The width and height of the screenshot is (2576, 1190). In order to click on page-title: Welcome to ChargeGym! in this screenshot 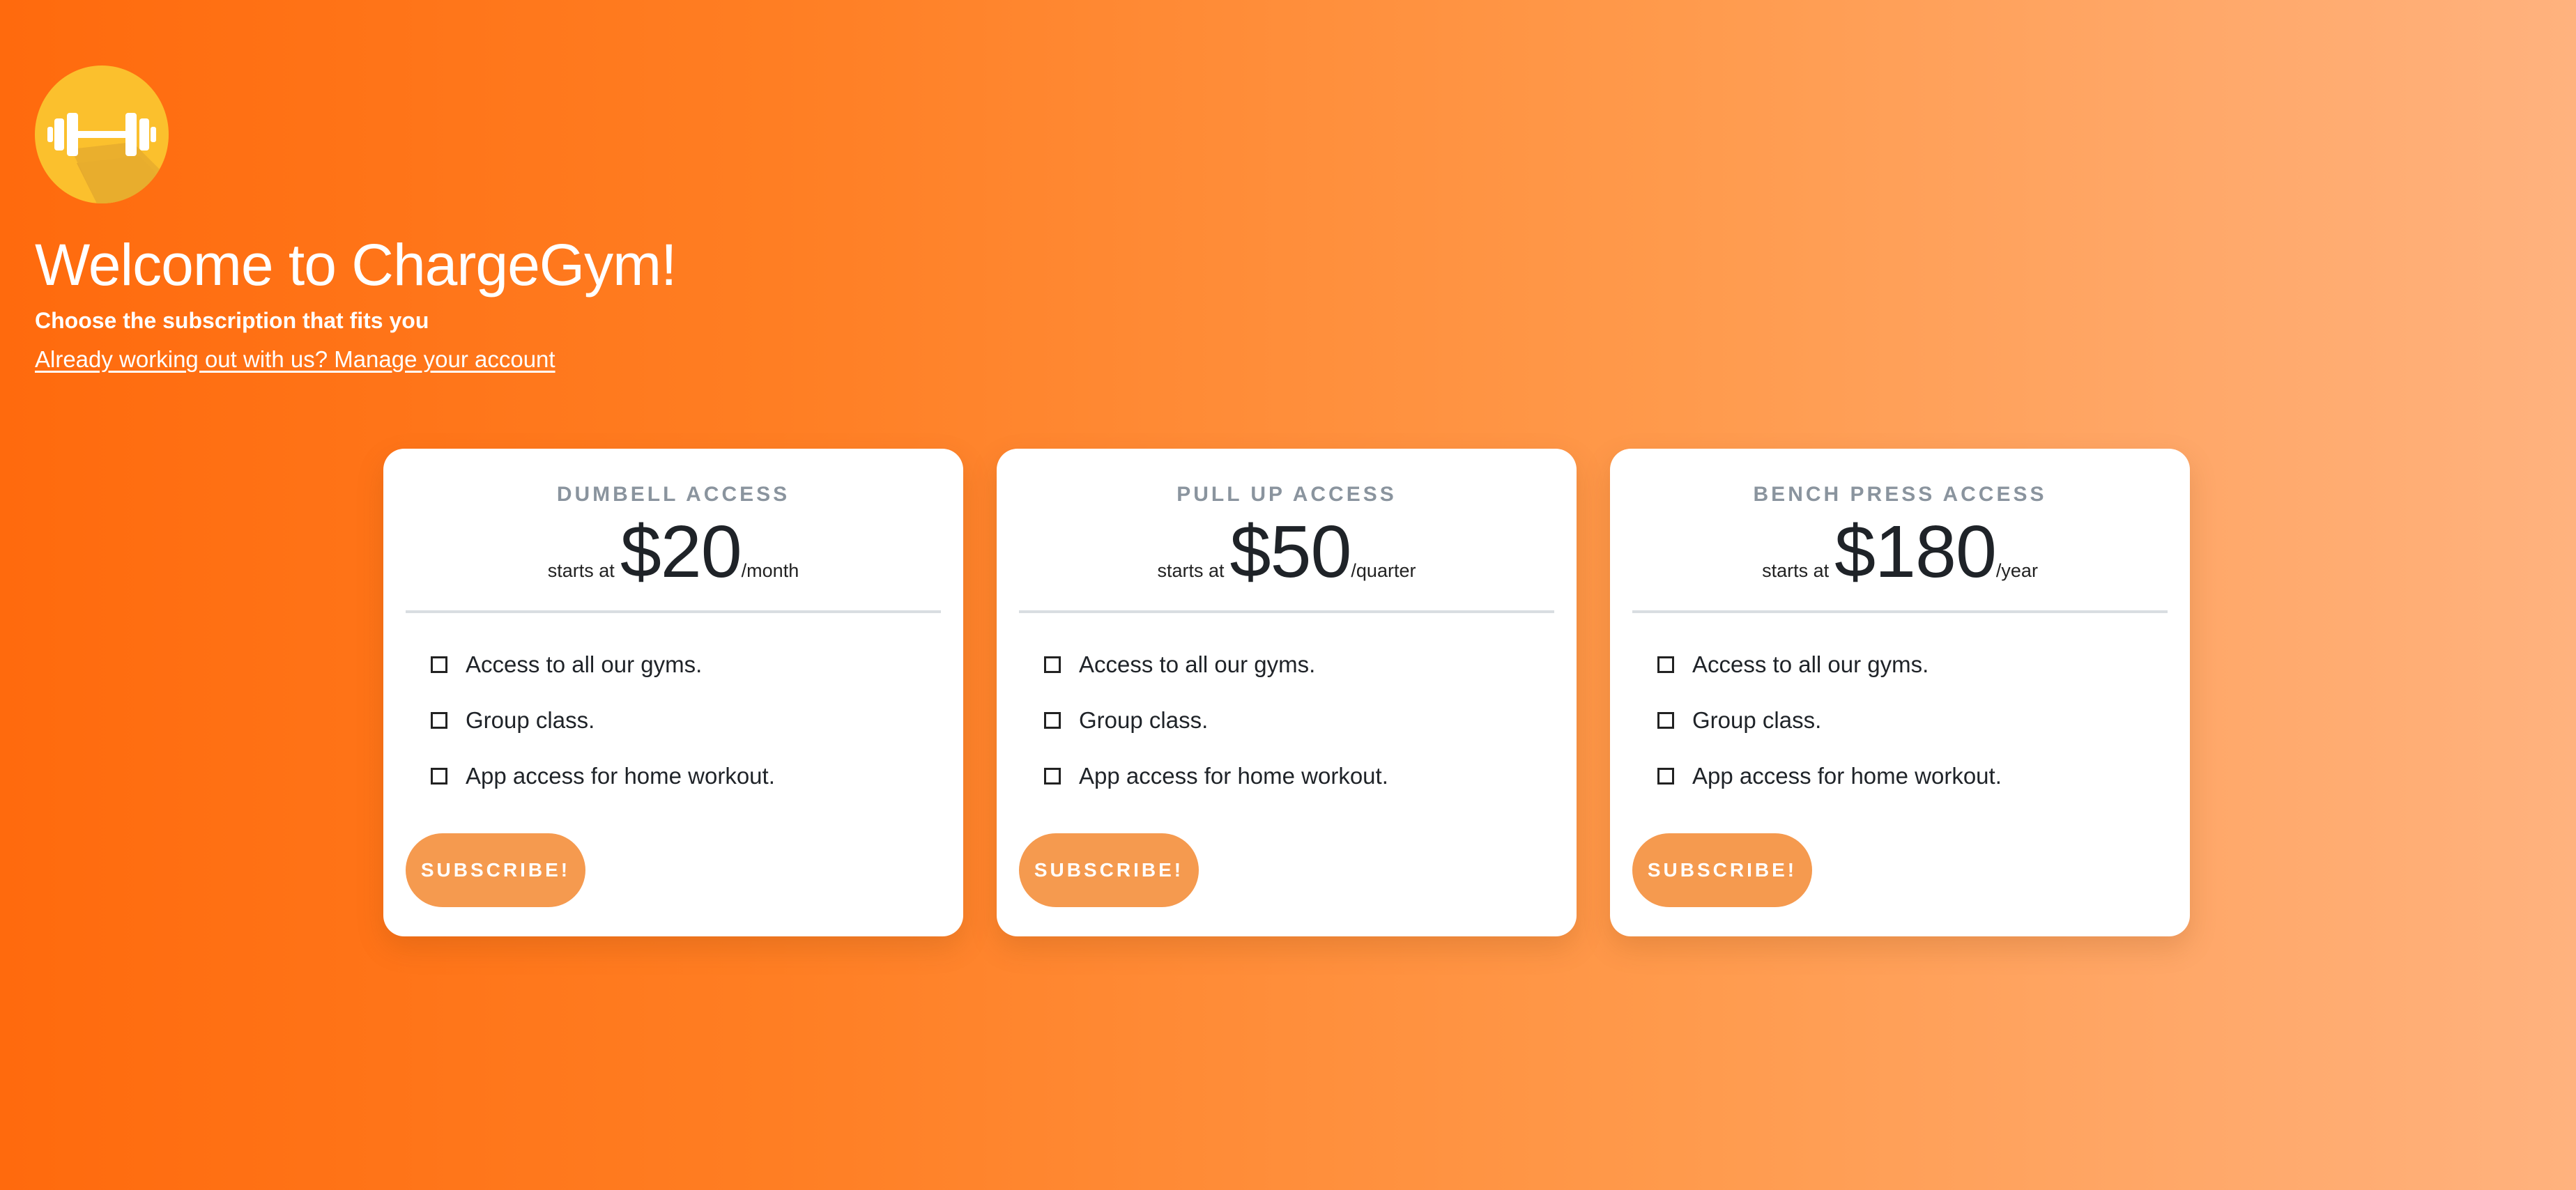, I will do `click(356, 265)`.